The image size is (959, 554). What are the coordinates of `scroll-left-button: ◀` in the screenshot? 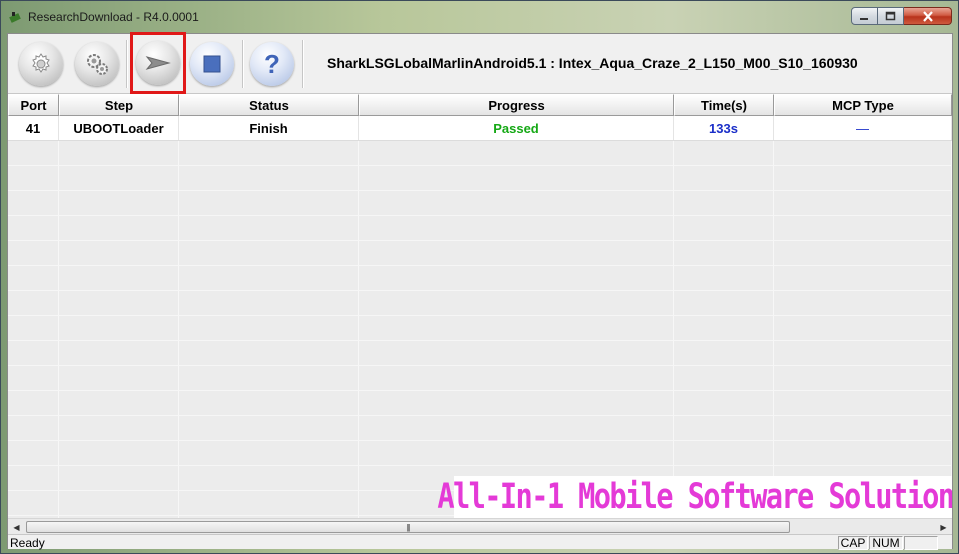 It's located at (16, 527).